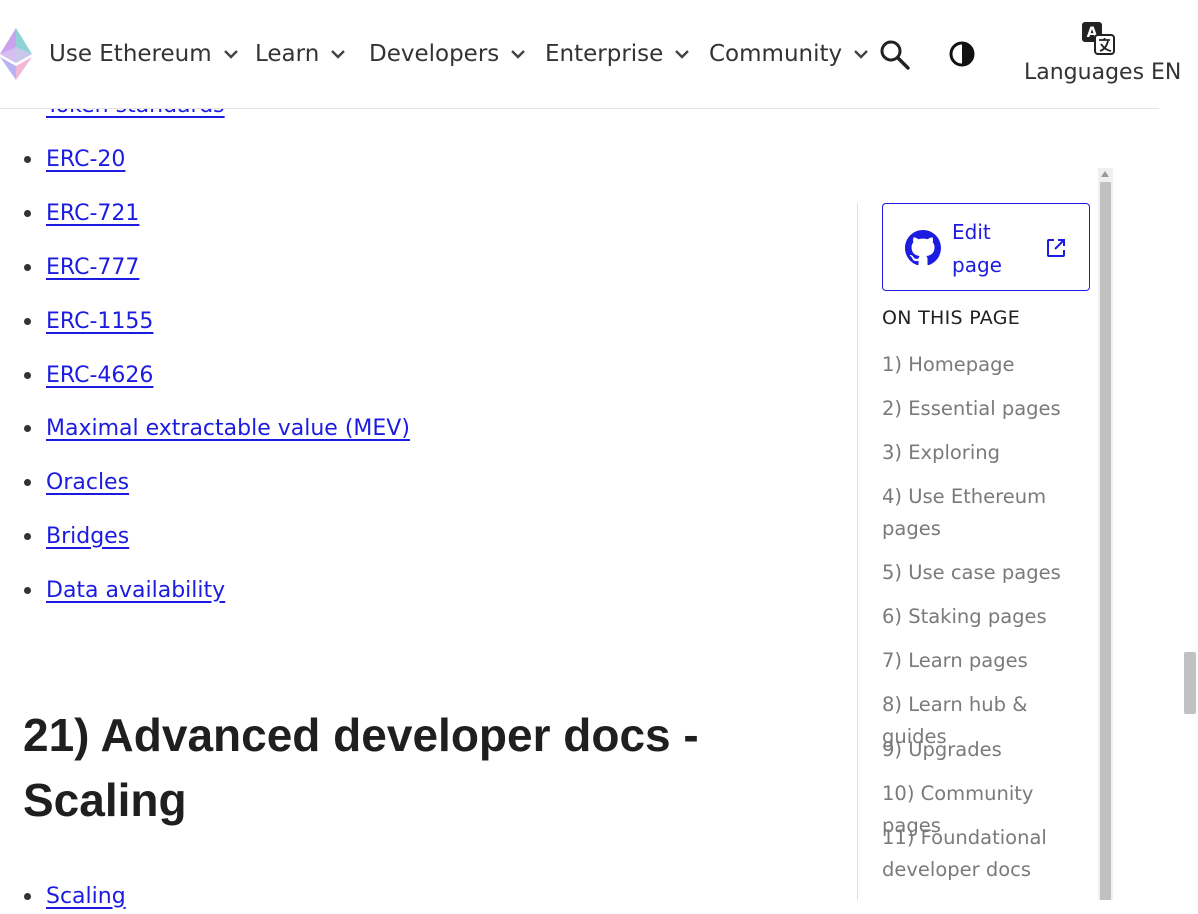 The image size is (1198, 914). What do you see at coordinates (135, 590) in the screenshot?
I see `link-data-availability: Data availability` at bounding box center [135, 590].